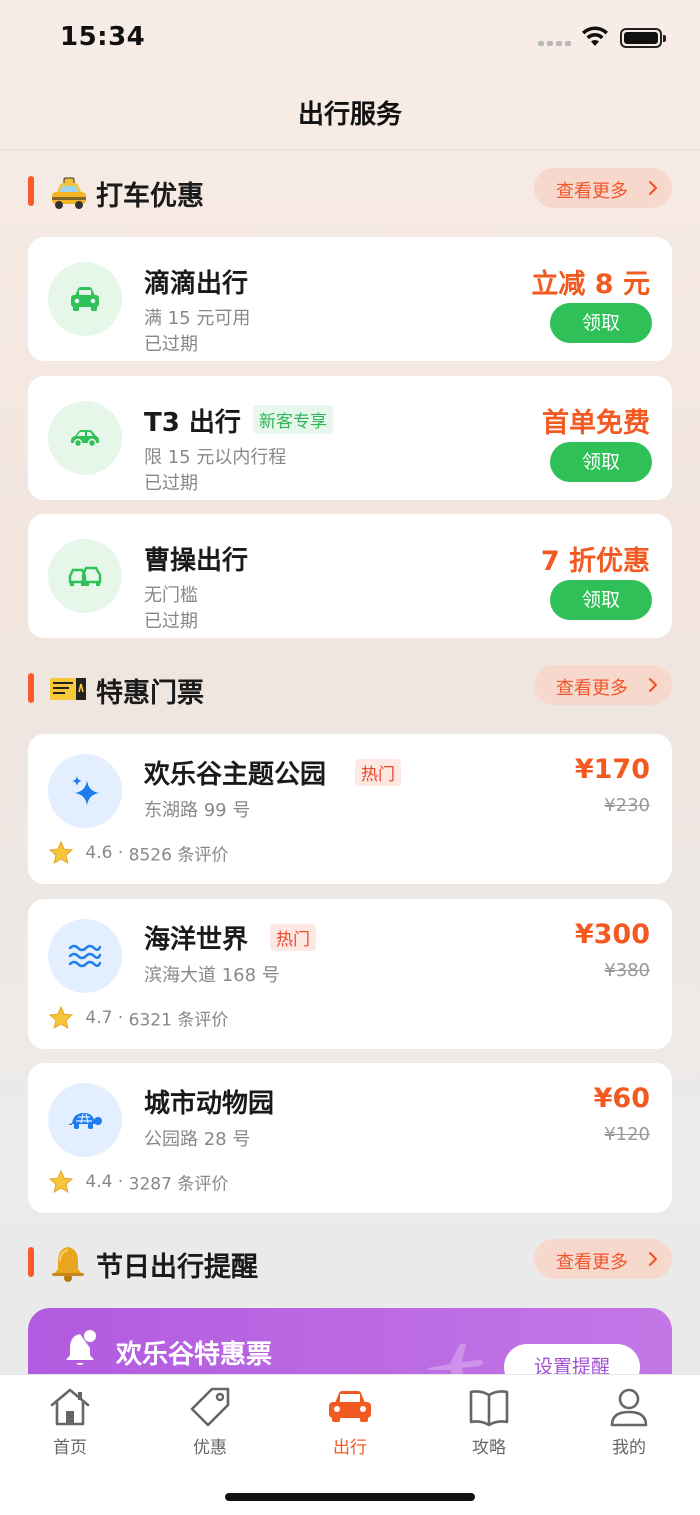  I want to click on section-tickets-header: 特惠门票 查看更多, so click(350, 687).